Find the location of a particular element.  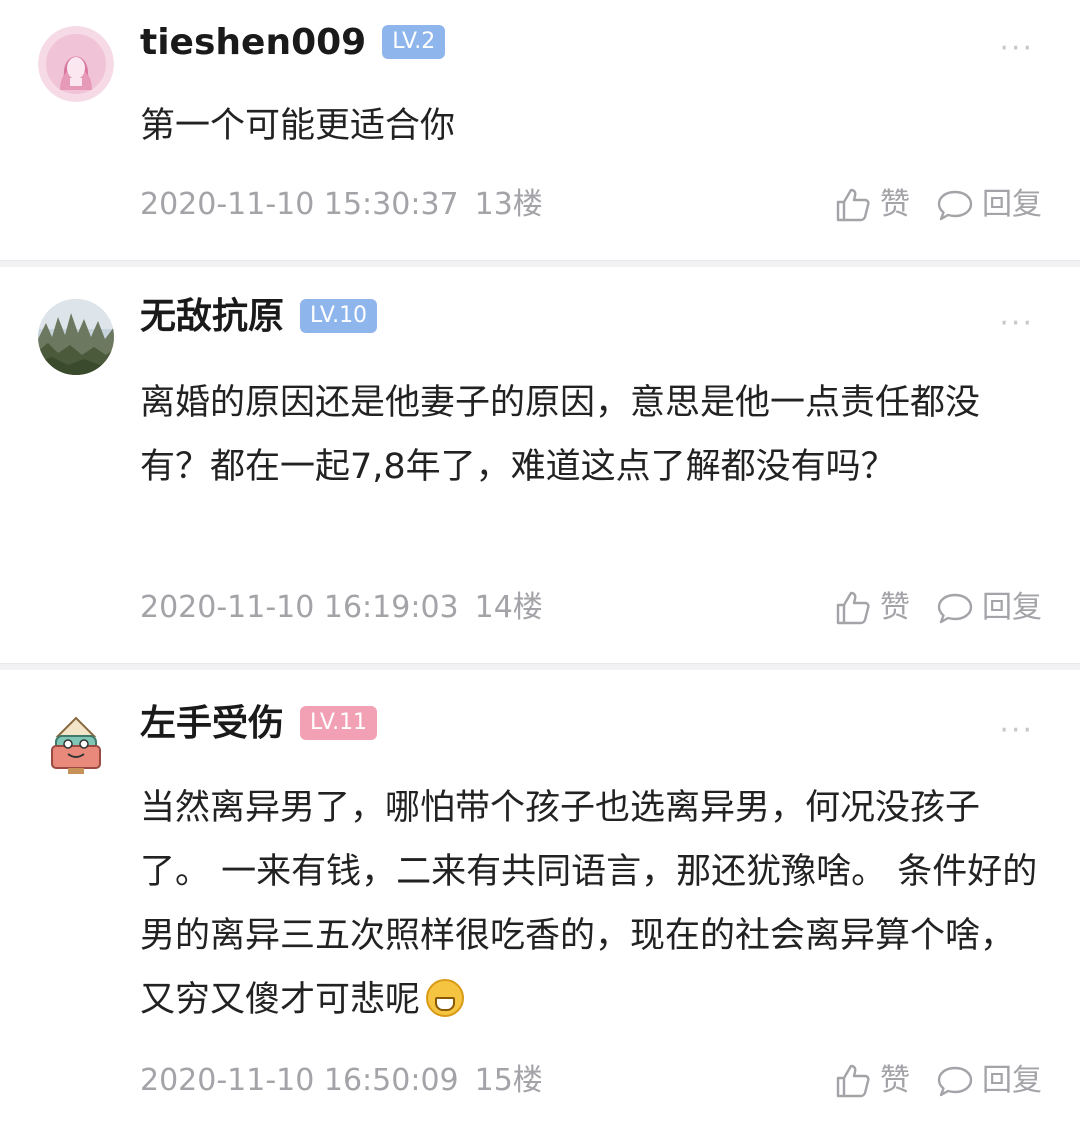

floor-number: 14楼 is located at coordinates (508, 607).